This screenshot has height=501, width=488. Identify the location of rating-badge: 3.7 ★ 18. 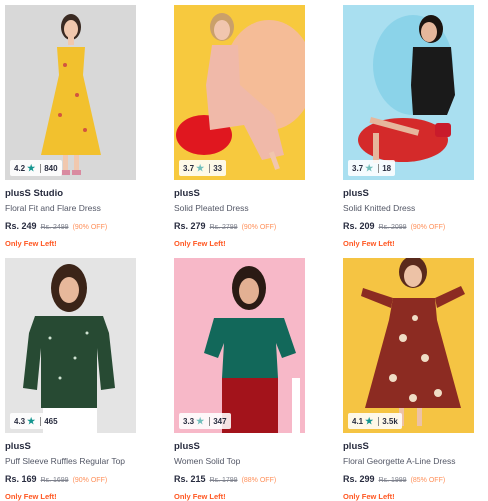
(372, 168).